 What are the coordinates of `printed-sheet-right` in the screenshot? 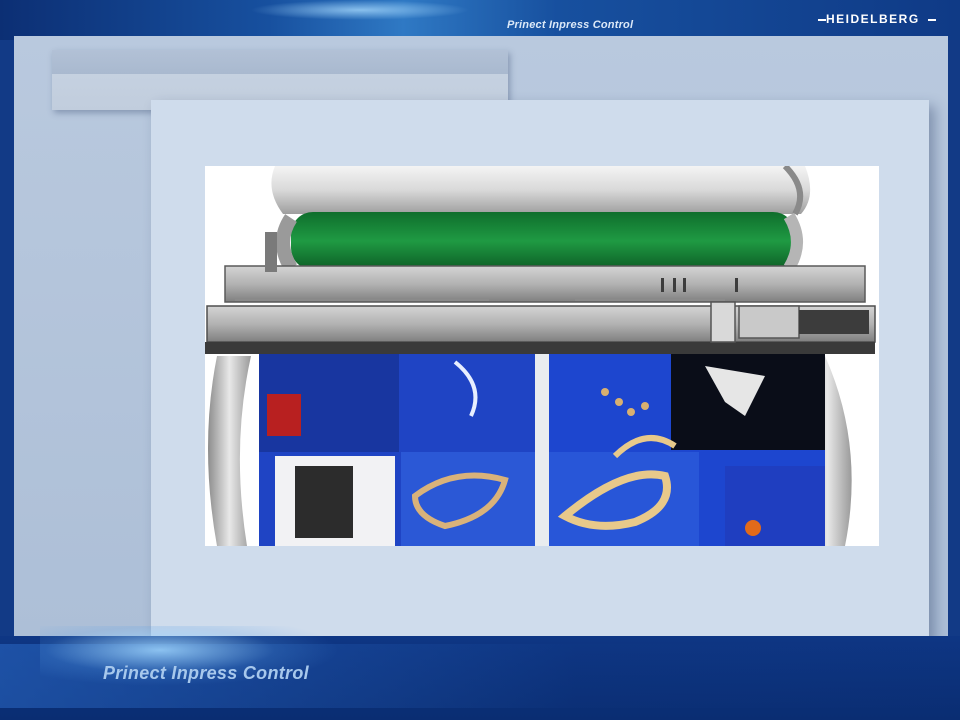 It's located at (687, 449).